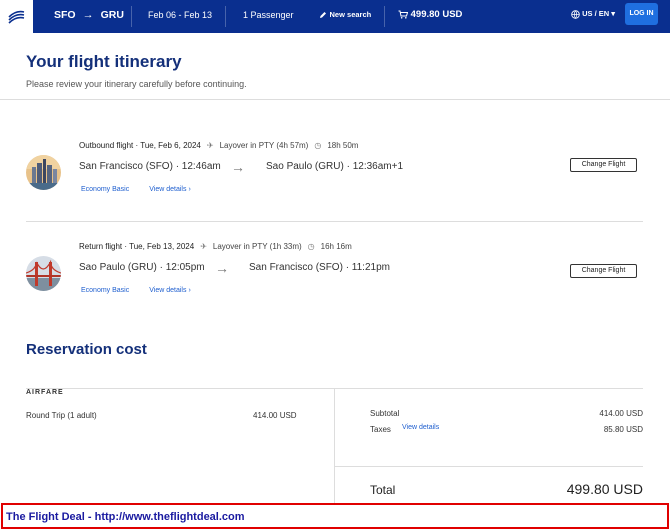  Describe the element at coordinates (112, 15) in the screenshot. I see `destination-code: GRU` at that location.